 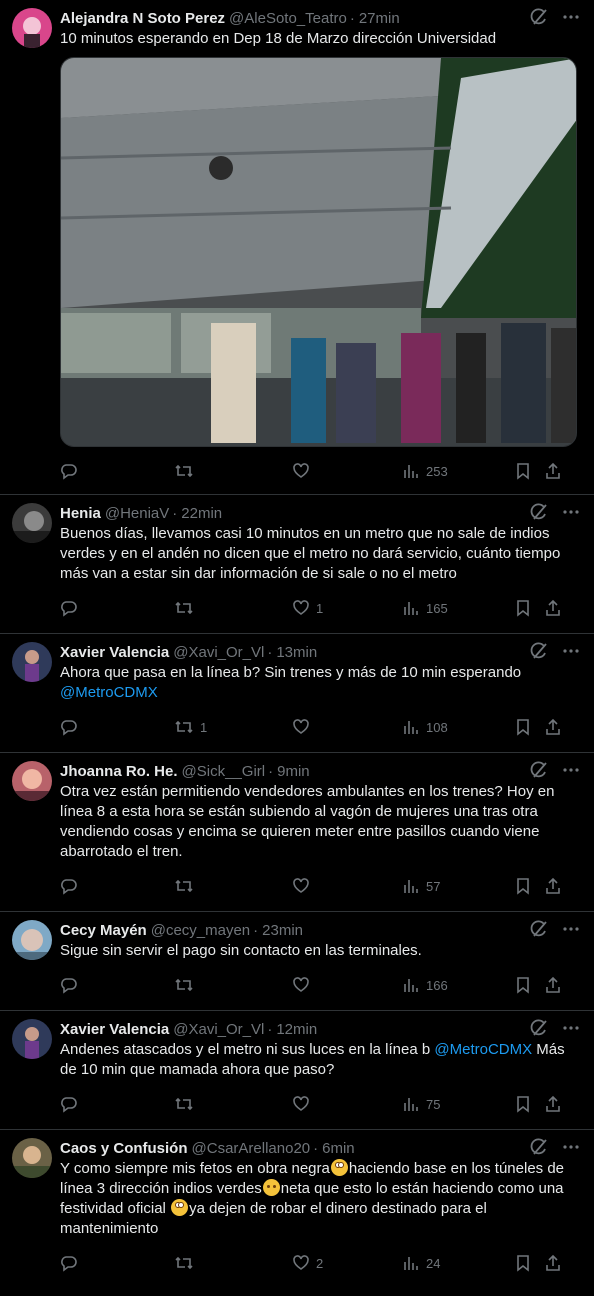 What do you see at coordinates (296, 1029) in the screenshot?
I see `timestamp: 12min` at bounding box center [296, 1029].